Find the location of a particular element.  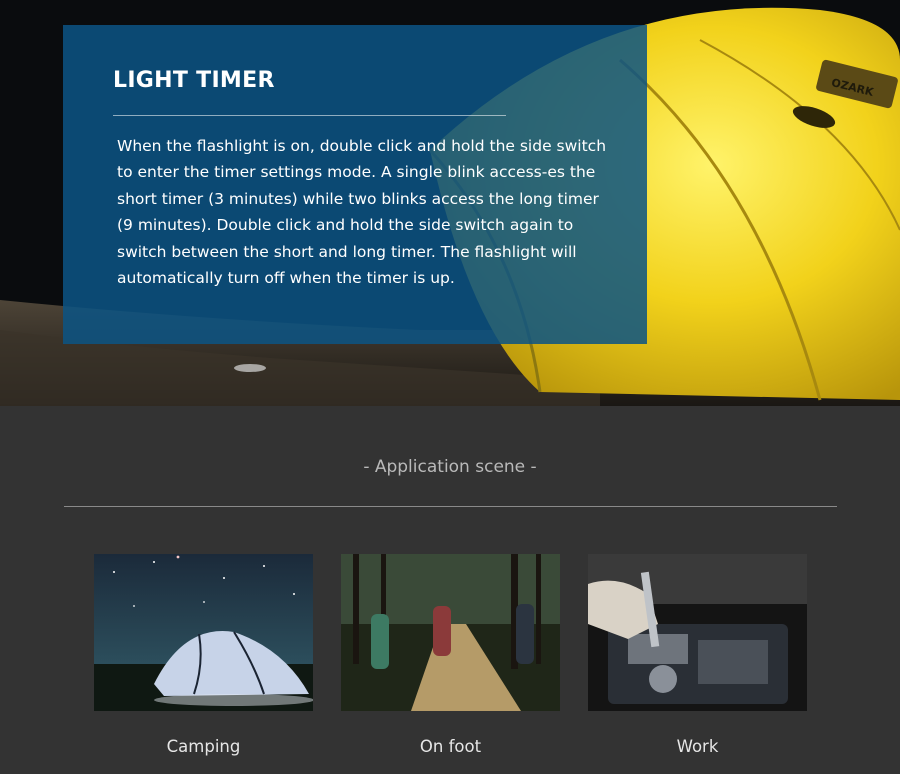

camping-photo is located at coordinates (203, 632).